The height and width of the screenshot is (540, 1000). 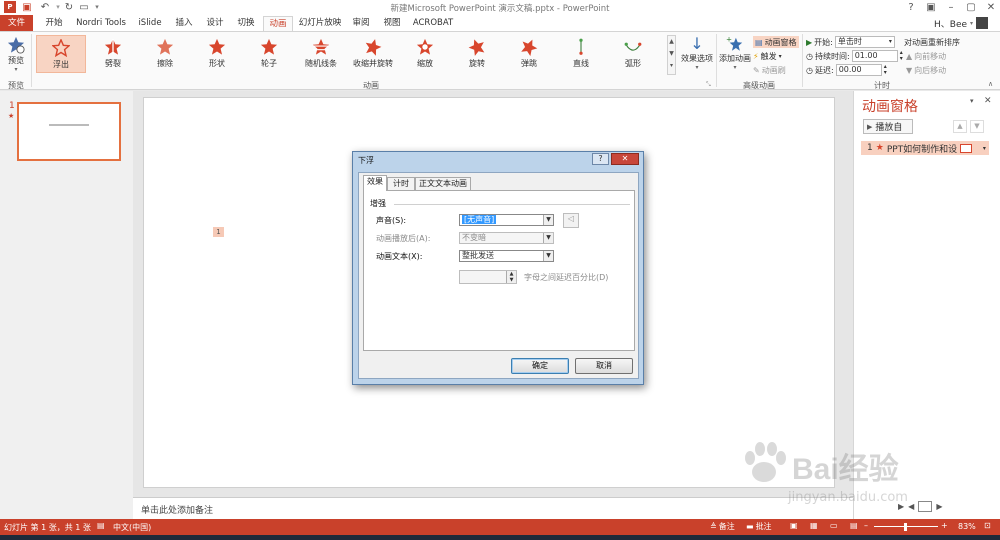 I want to click on anim-line-path: 直线, so click(x=581, y=54).